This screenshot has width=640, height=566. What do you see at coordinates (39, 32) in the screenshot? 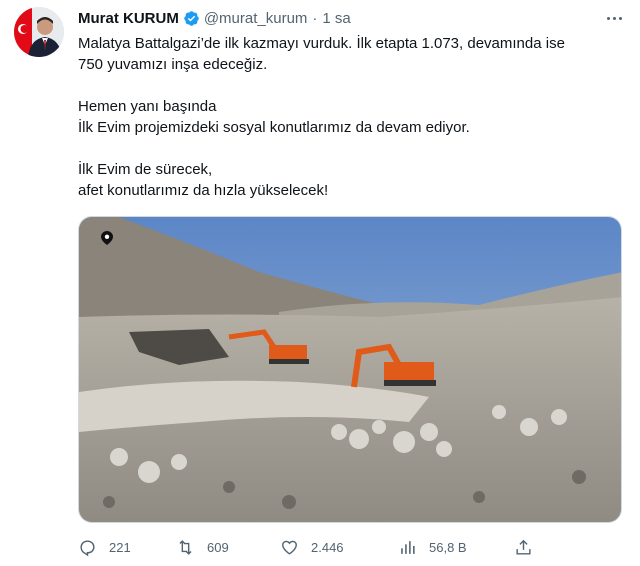
I see `avatar` at bounding box center [39, 32].